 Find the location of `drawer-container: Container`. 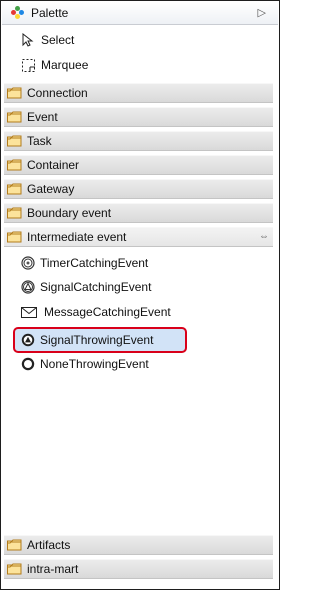

drawer-container: Container is located at coordinates (138, 165).